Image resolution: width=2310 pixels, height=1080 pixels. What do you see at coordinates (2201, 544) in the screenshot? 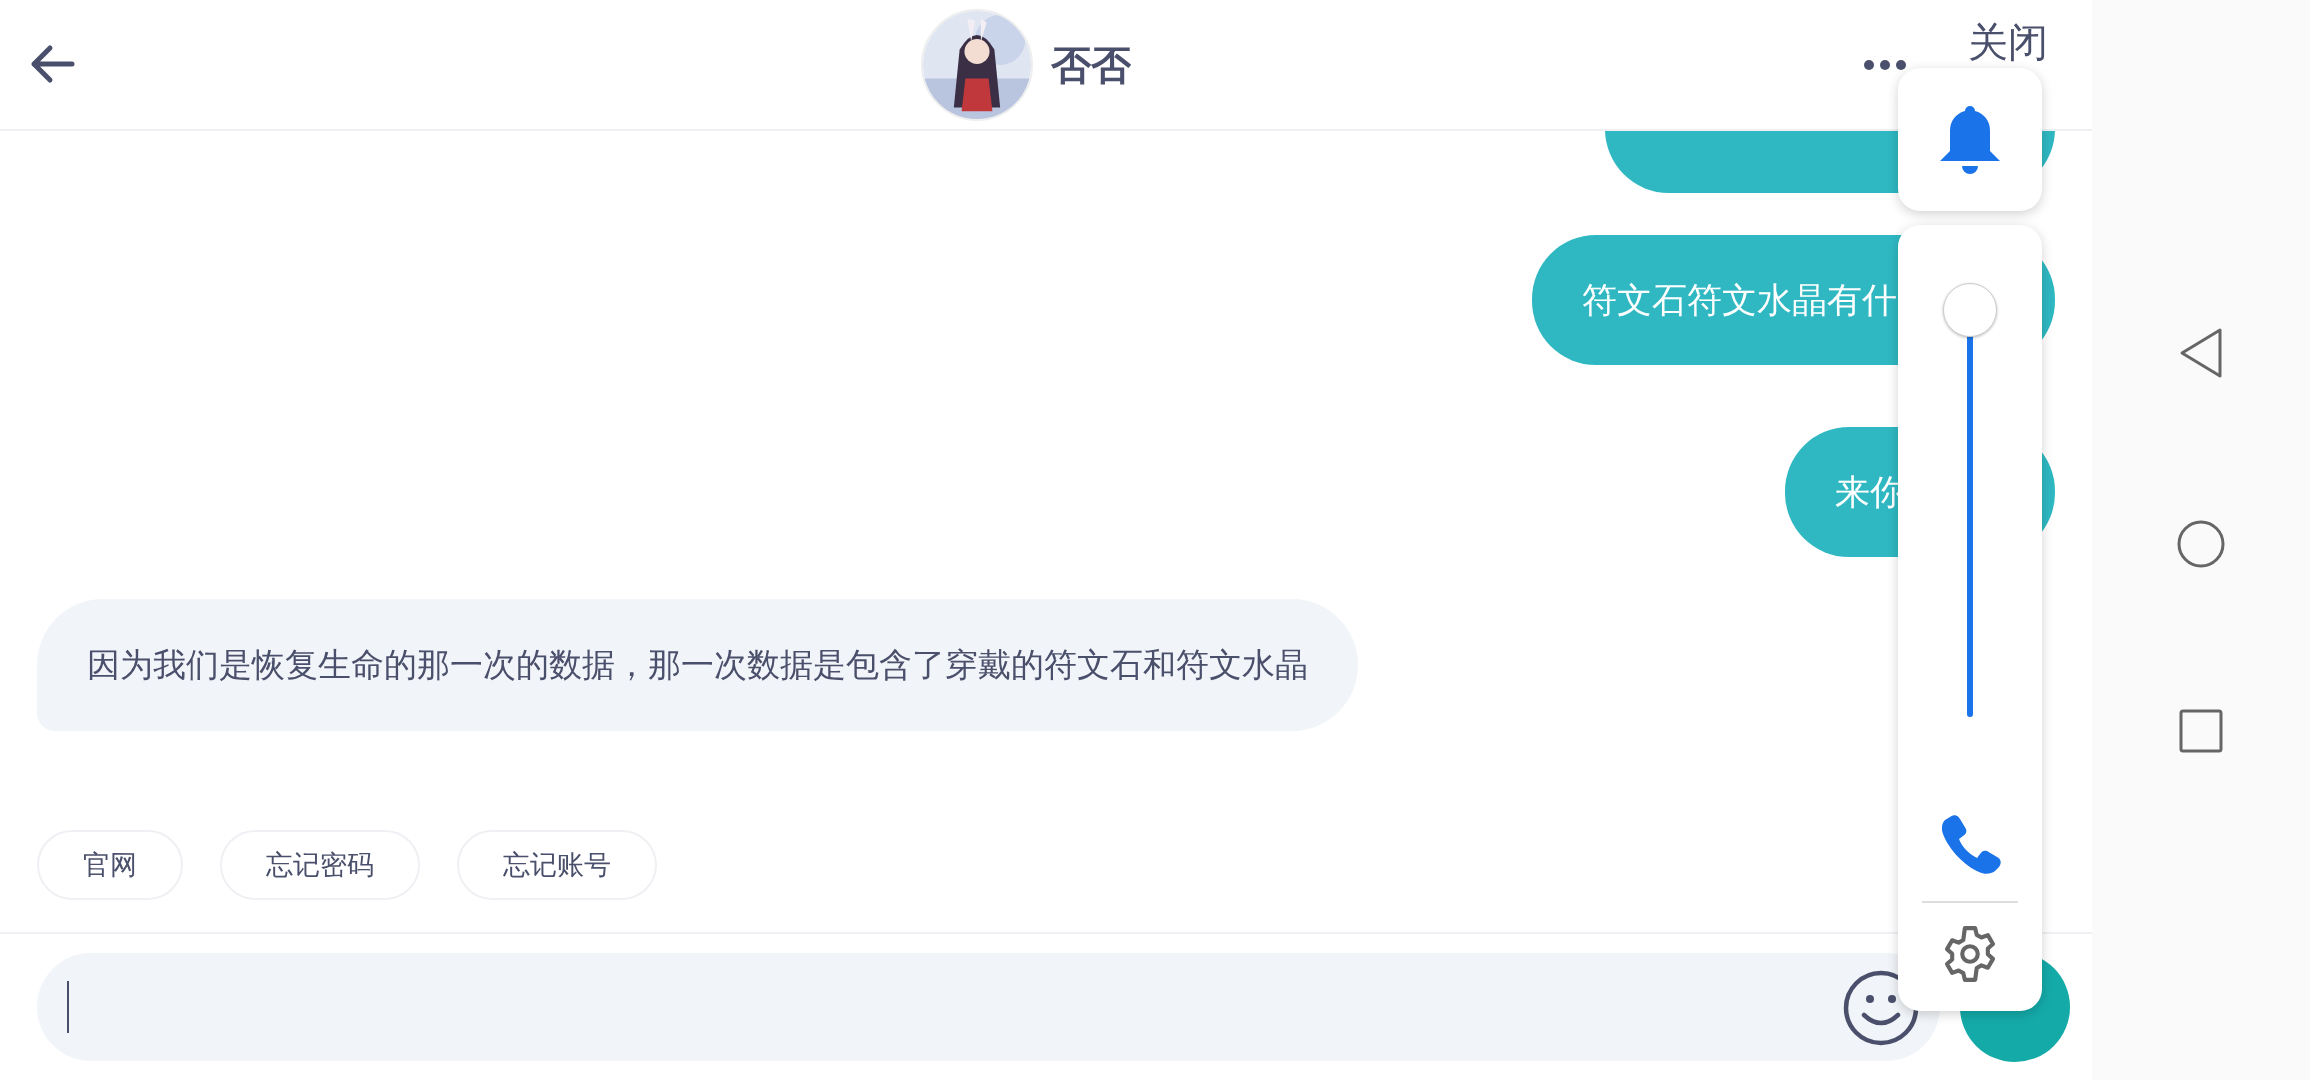
I see `home-nav-icon` at bounding box center [2201, 544].